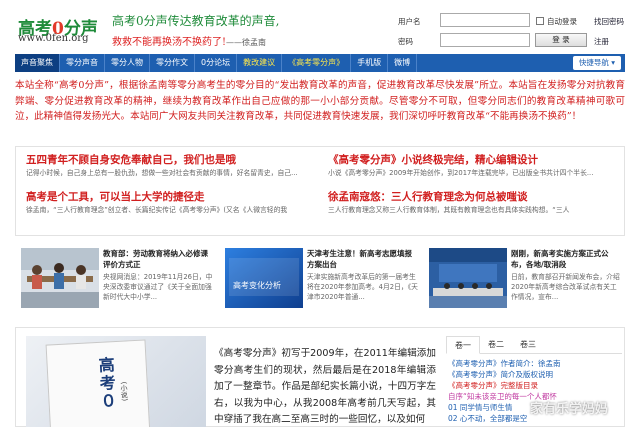  What do you see at coordinates (485, 40) in the screenshot?
I see `password-input` at bounding box center [485, 40].